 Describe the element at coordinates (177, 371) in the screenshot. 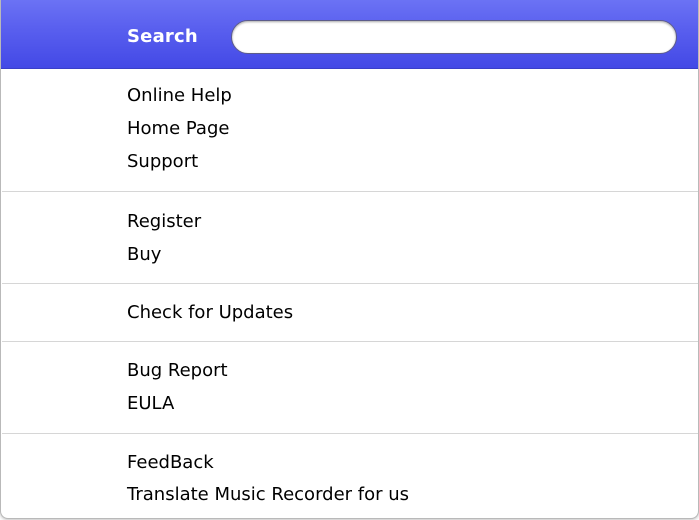

I see `menu-item-bug-report: Bug Report` at that location.